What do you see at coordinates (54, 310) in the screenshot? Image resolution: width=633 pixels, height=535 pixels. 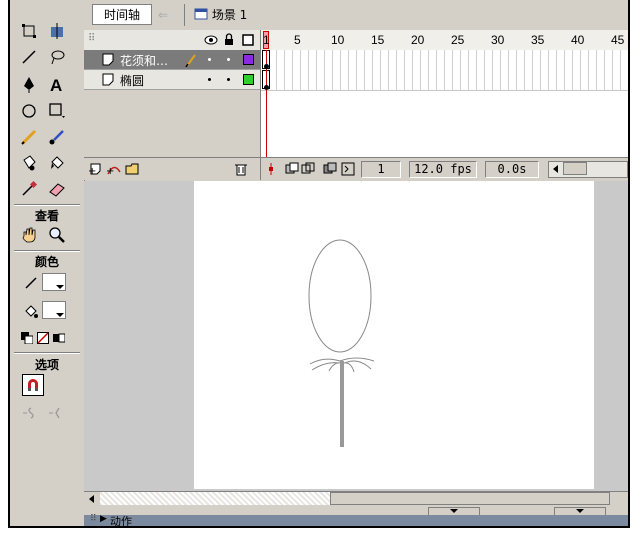 I see `fill-color-swatch` at bounding box center [54, 310].